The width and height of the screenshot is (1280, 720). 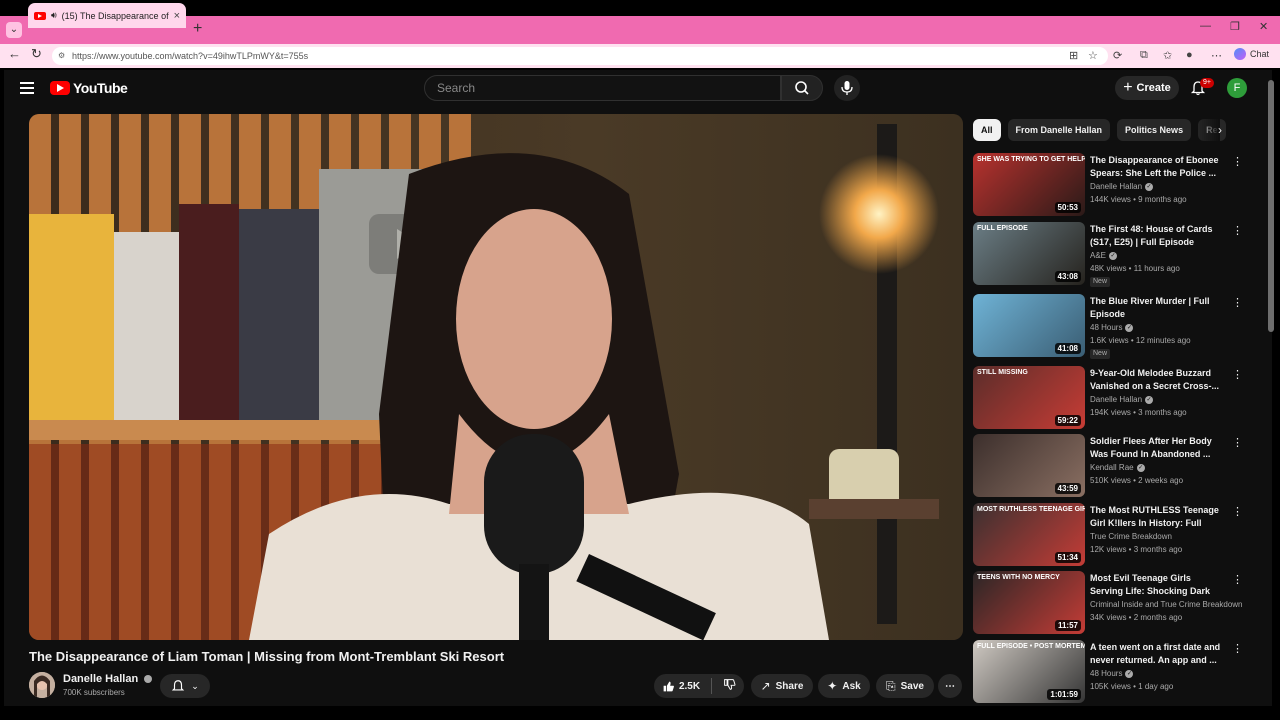 What do you see at coordinates (1117, 467) in the screenshot?
I see `recommendation-channel: Kendall Rae ✓` at bounding box center [1117, 467].